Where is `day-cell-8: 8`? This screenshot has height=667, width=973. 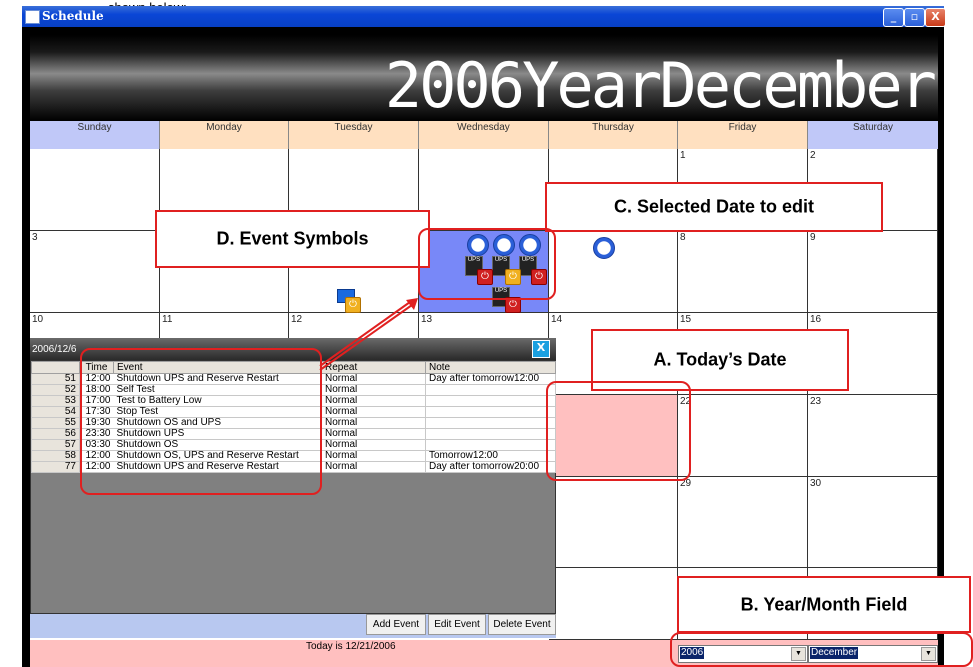
day-cell-8: 8 is located at coordinates (743, 272).